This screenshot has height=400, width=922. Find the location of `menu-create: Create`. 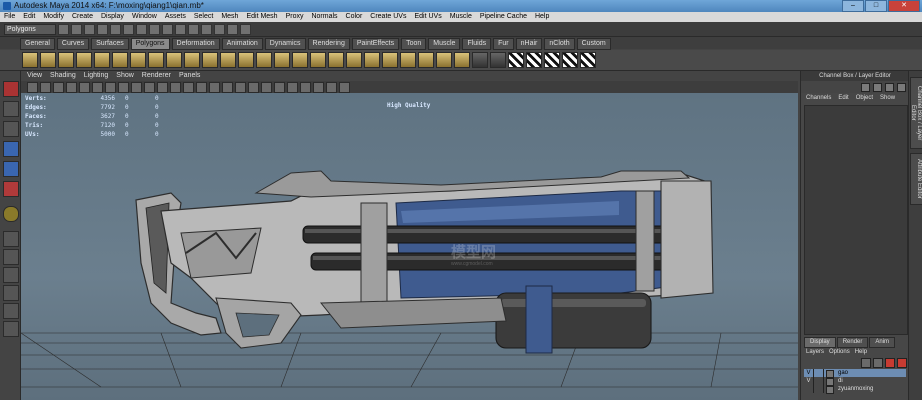

menu-create: Create is located at coordinates (82, 17).